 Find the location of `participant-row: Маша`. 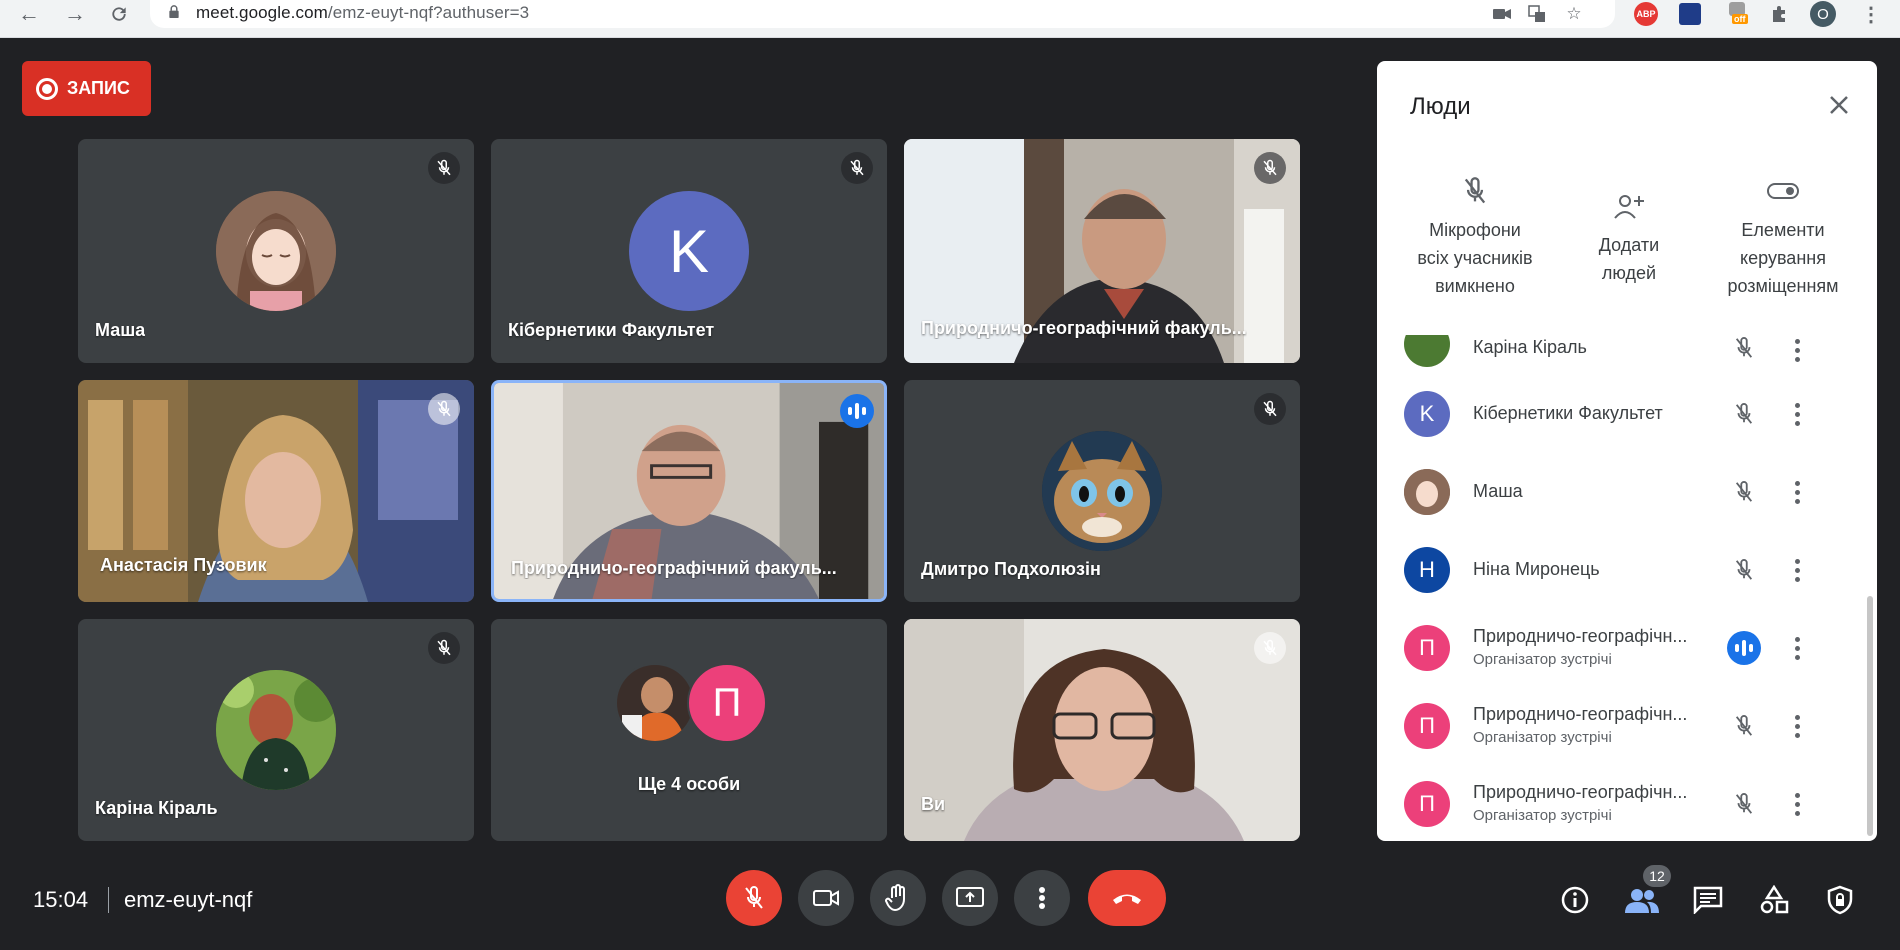

participant-row: Маша is located at coordinates (1617, 492).